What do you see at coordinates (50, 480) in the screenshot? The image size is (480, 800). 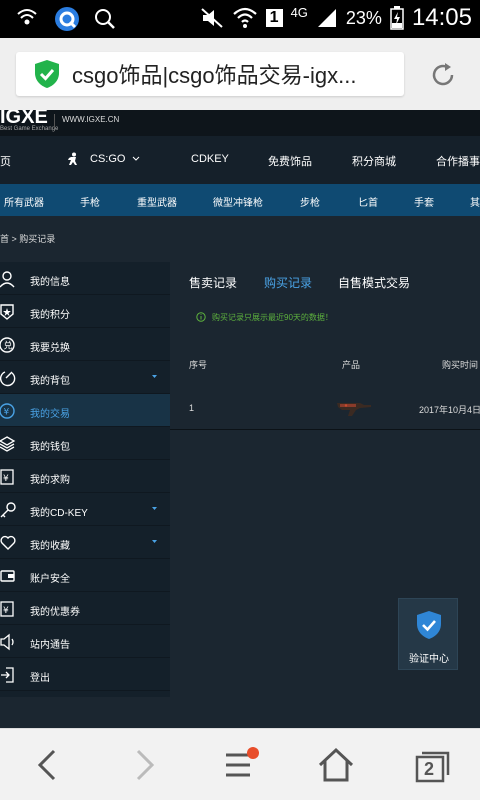 I see `sidebar-item-label: 我的求购` at bounding box center [50, 480].